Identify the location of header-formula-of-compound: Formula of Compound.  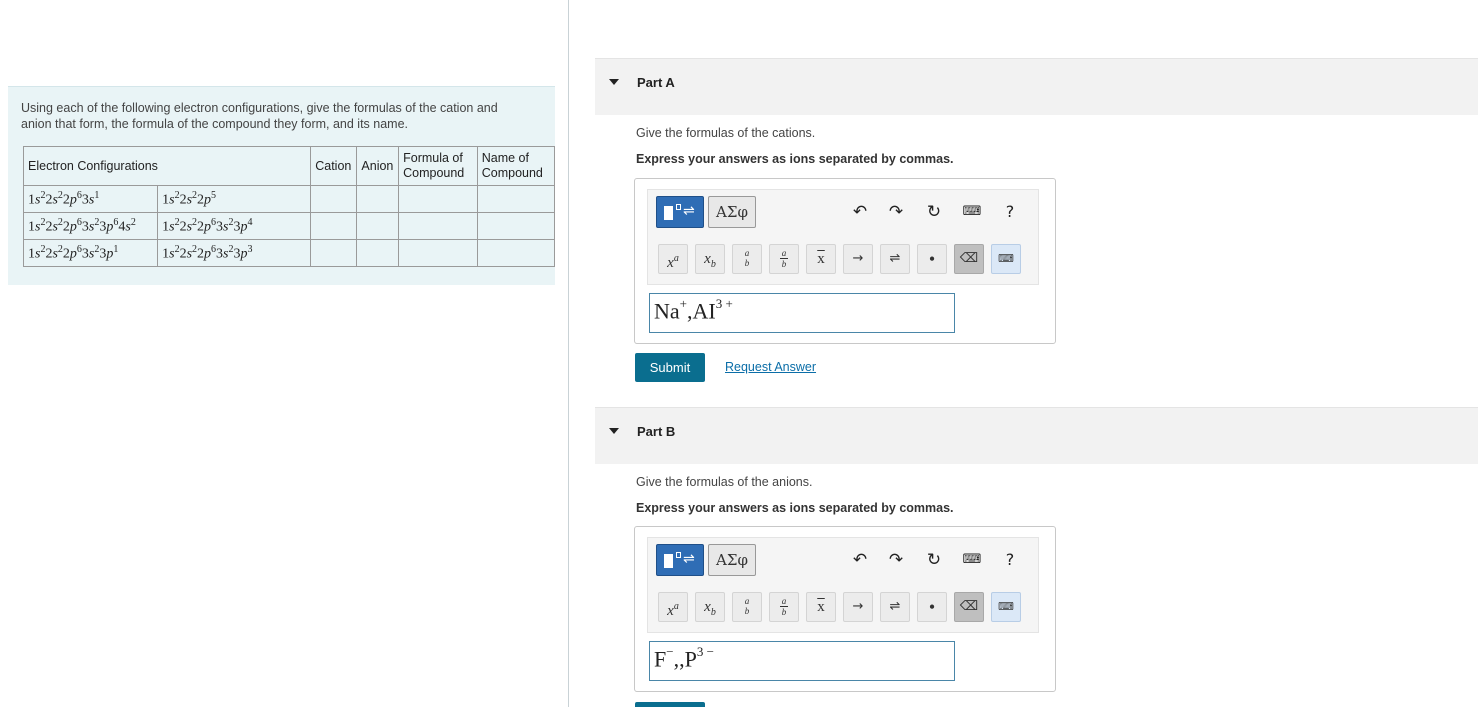
(438, 166).